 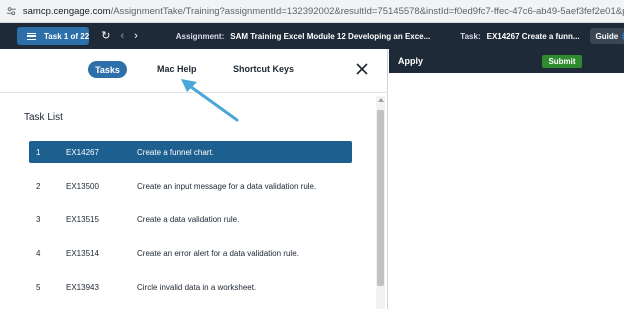 What do you see at coordinates (210, 100) in the screenshot?
I see `annotation-arrow-icon` at bounding box center [210, 100].